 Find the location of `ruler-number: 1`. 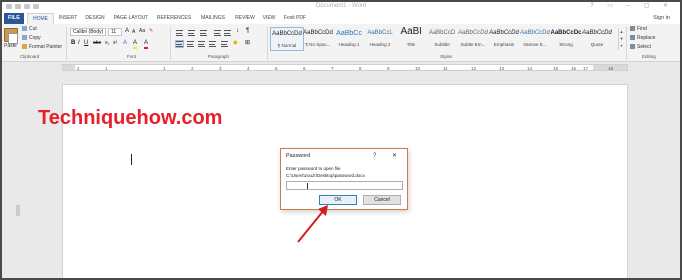

ruler-number: 1 is located at coordinates (106, 68).